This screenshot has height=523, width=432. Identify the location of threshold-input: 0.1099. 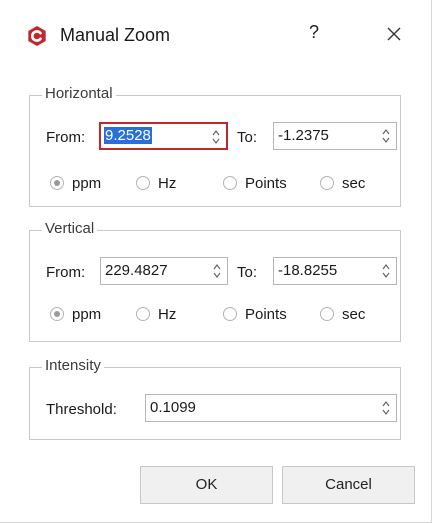
(271, 408).